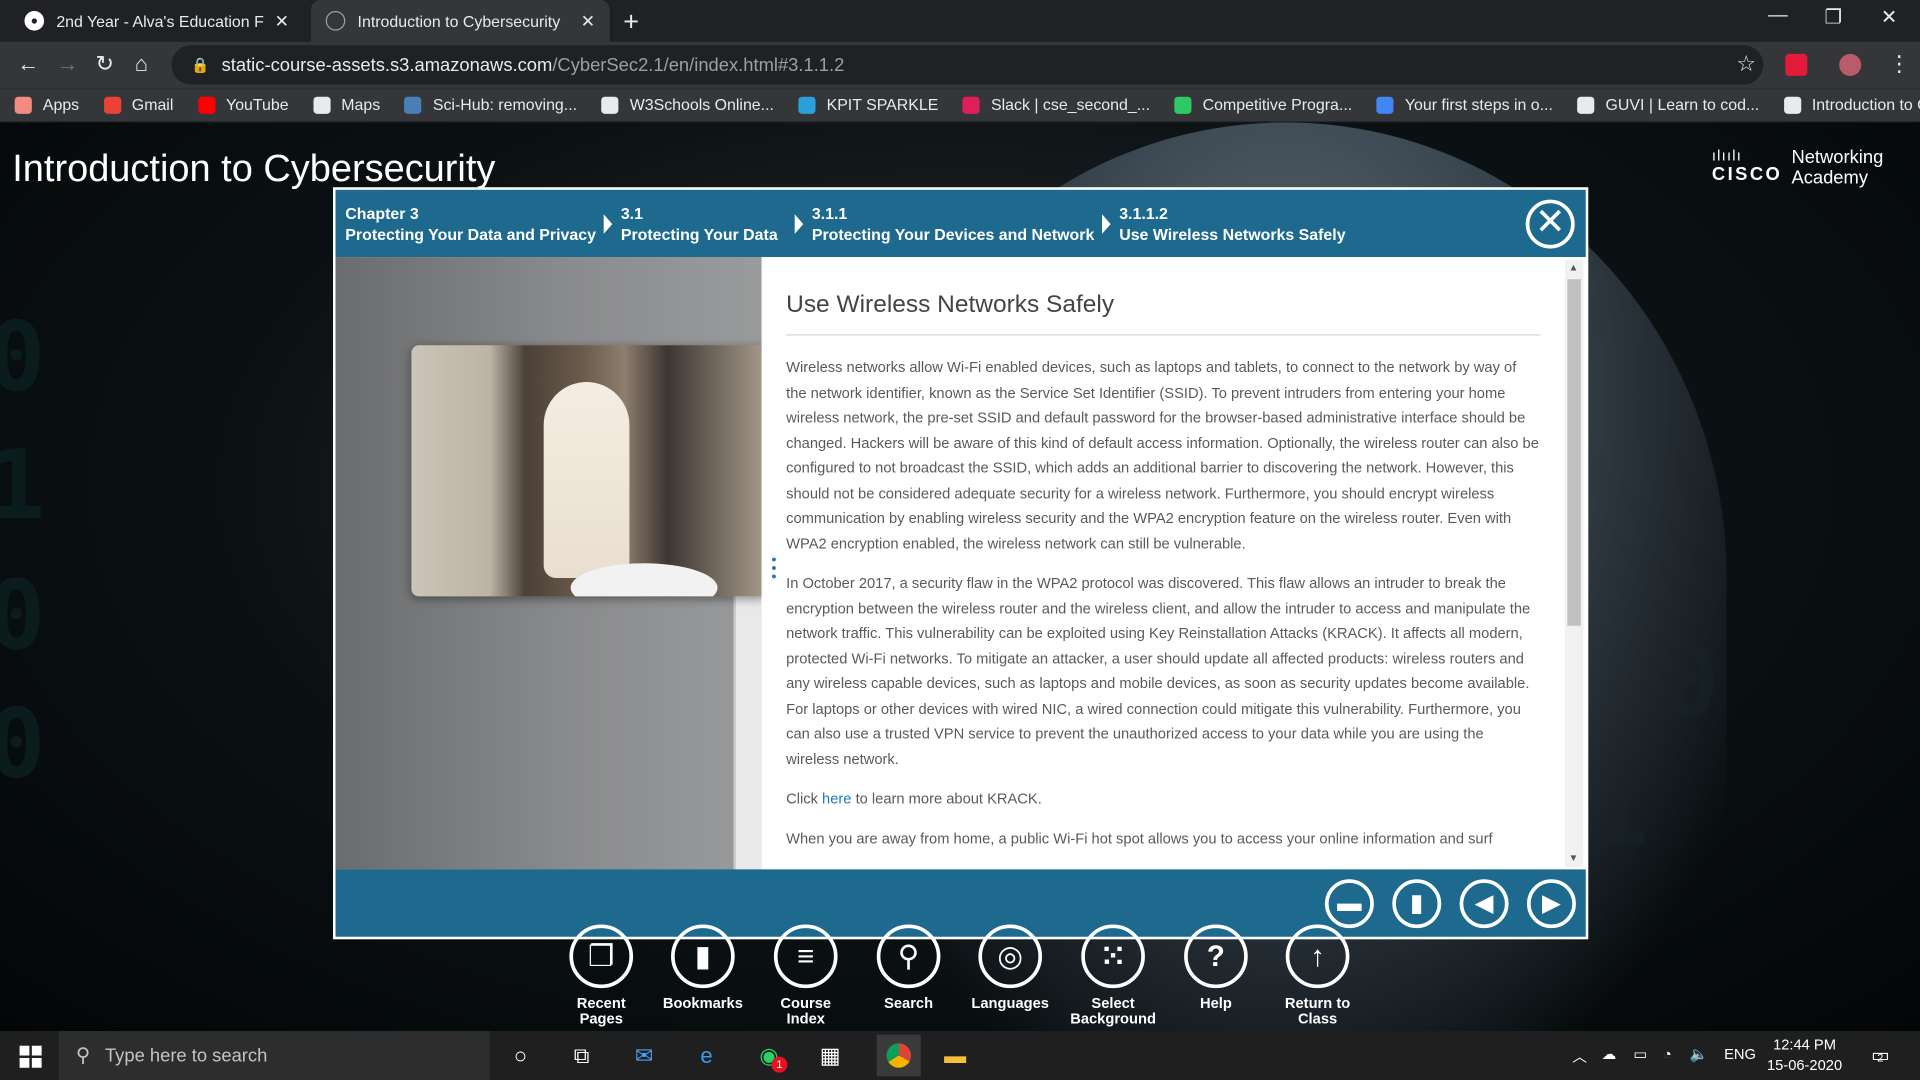 This screenshot has height=1080, width=1920. Describe the element at coordinates (138, 105) in the screenshot. I see `bookmark-item: Gmail` at that location.